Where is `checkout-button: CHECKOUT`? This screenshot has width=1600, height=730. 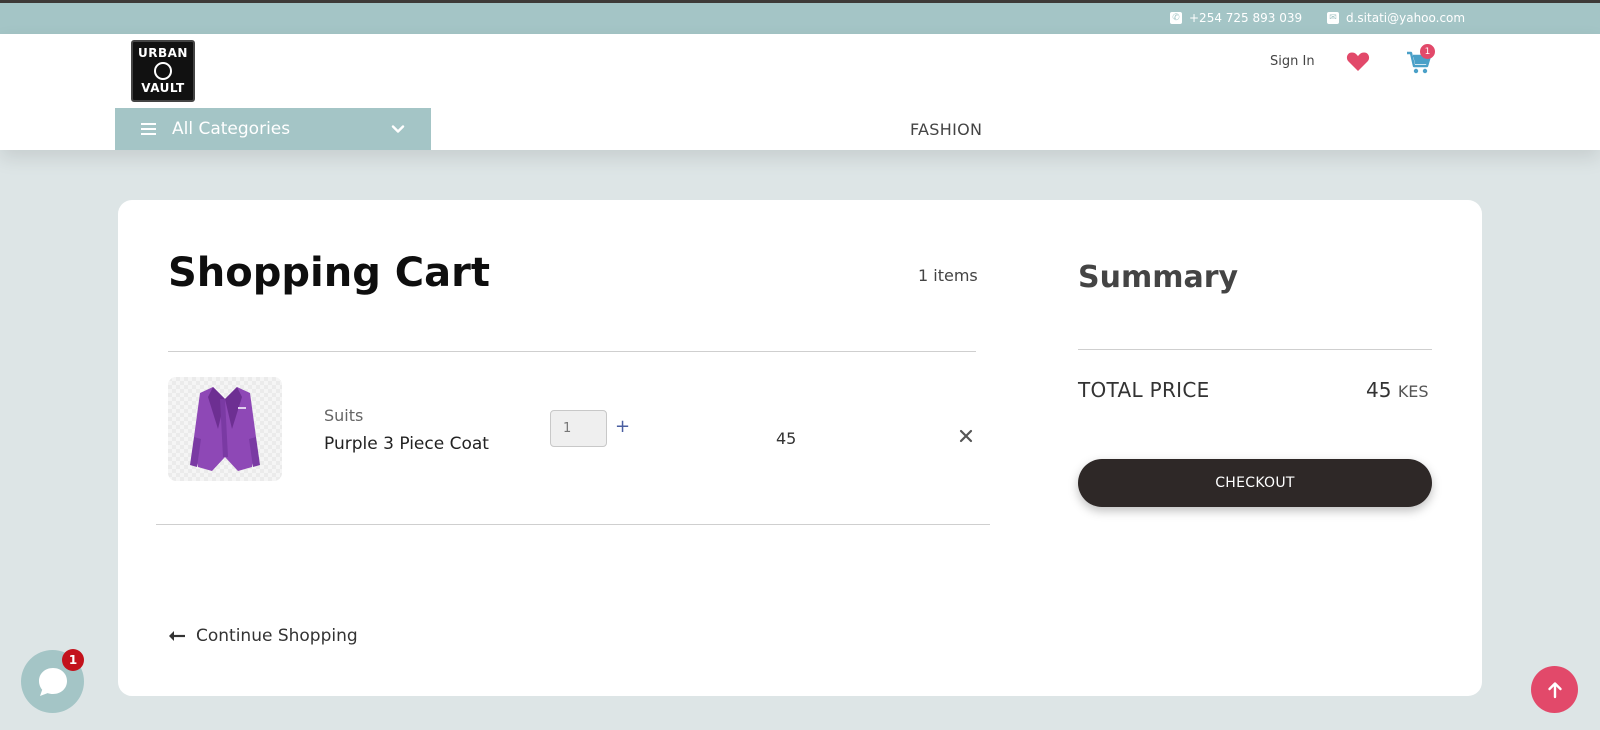
checkout-button: CHECKOUT is located at coordinates (1255, 483).